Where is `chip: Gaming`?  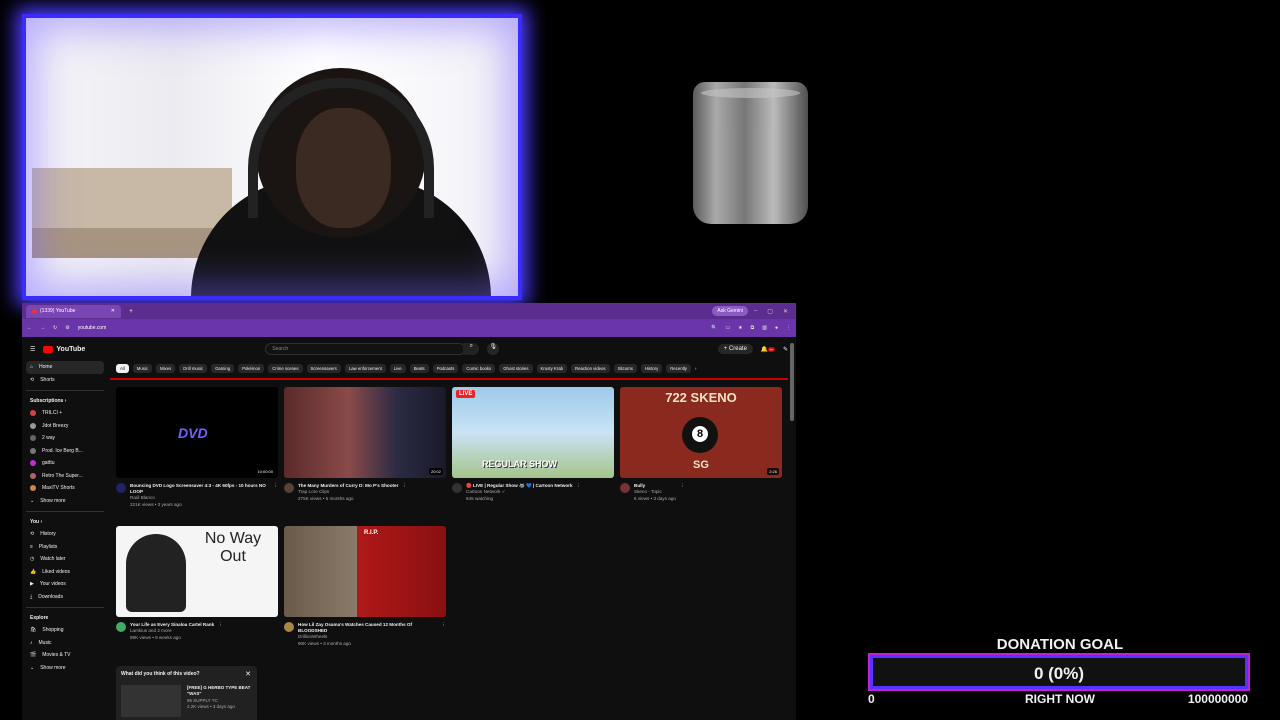 chip: Gaming is located at coordinates (223, 368).